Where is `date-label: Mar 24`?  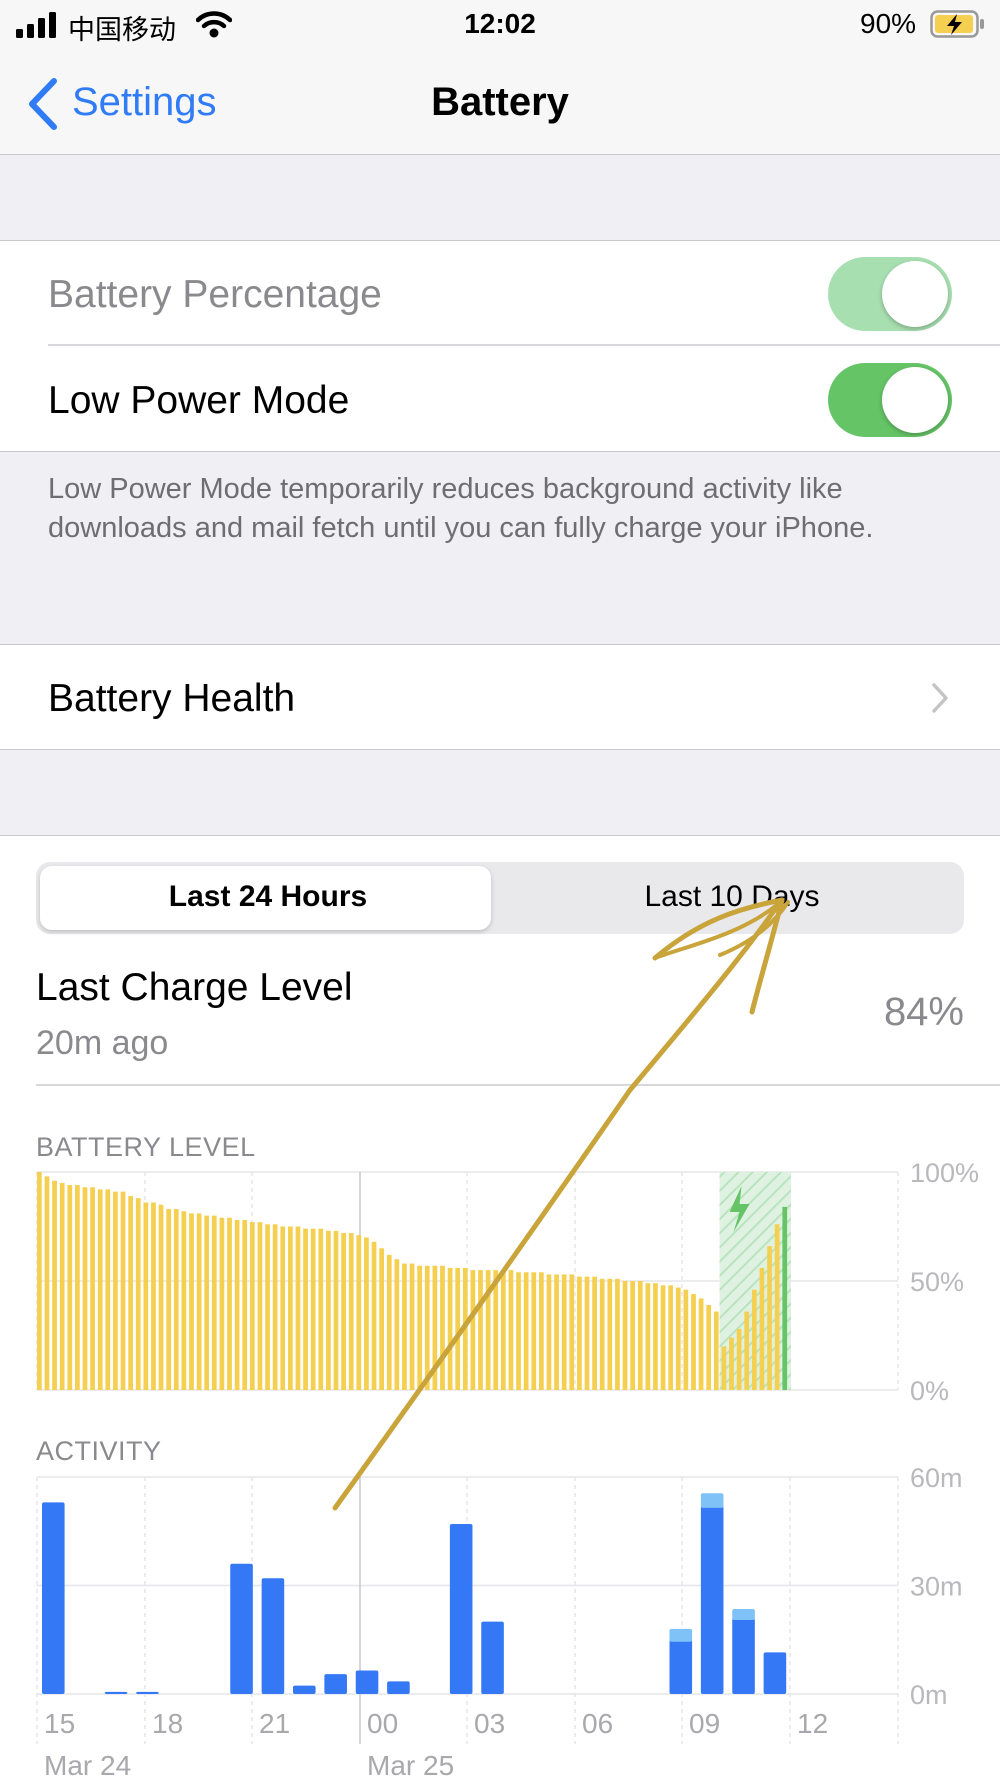 date-label: Mar 24 is located at coordinates (87, 1763).